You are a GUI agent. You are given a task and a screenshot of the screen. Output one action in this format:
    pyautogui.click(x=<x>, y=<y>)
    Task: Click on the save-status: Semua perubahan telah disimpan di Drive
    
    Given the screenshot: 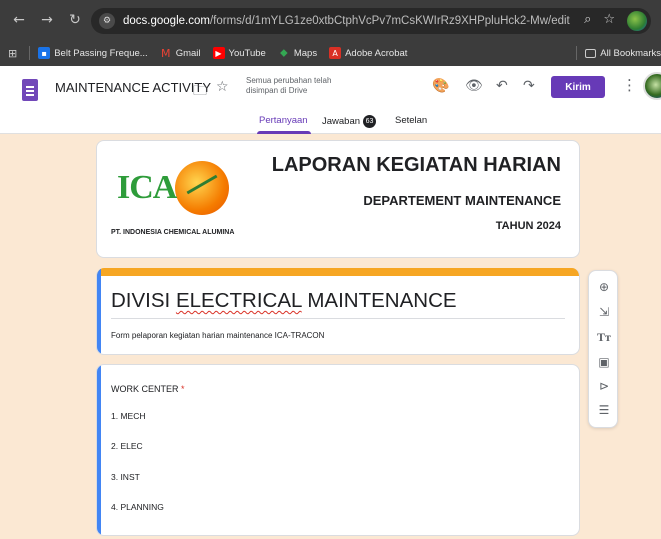 What is the action you would take?
    pyautogui.click(x=289, y=85)
    